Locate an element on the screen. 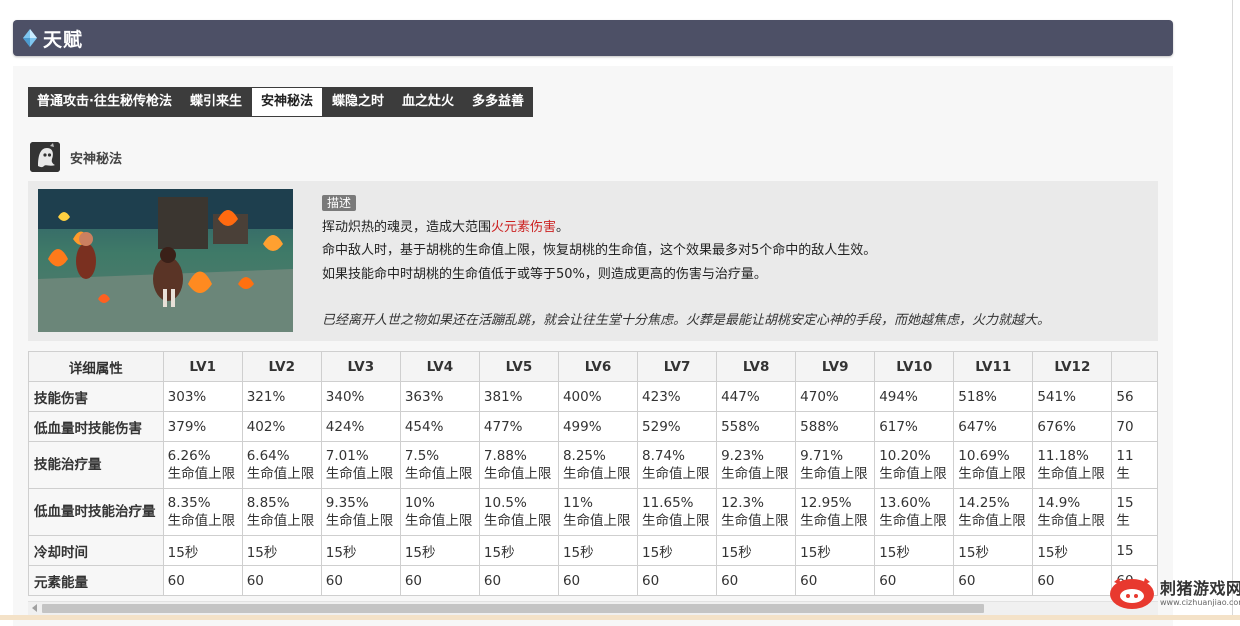  cell-value: 7.5% is located at coordinates (422, 456).